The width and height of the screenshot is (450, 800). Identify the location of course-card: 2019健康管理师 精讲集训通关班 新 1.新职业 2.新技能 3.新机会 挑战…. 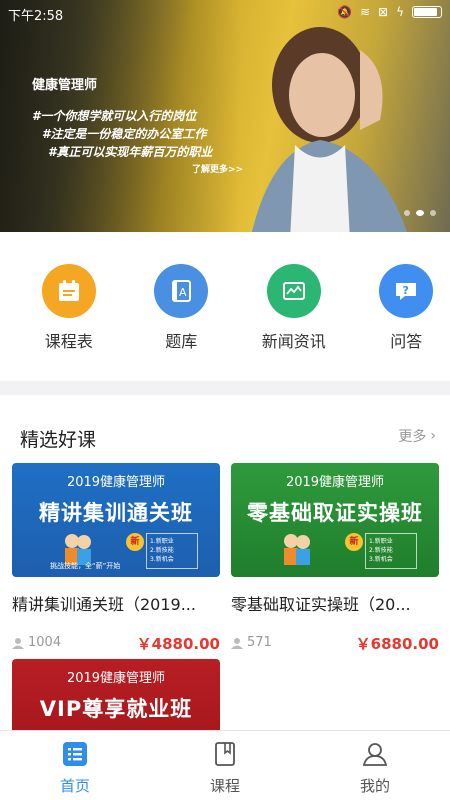
(116, 558).